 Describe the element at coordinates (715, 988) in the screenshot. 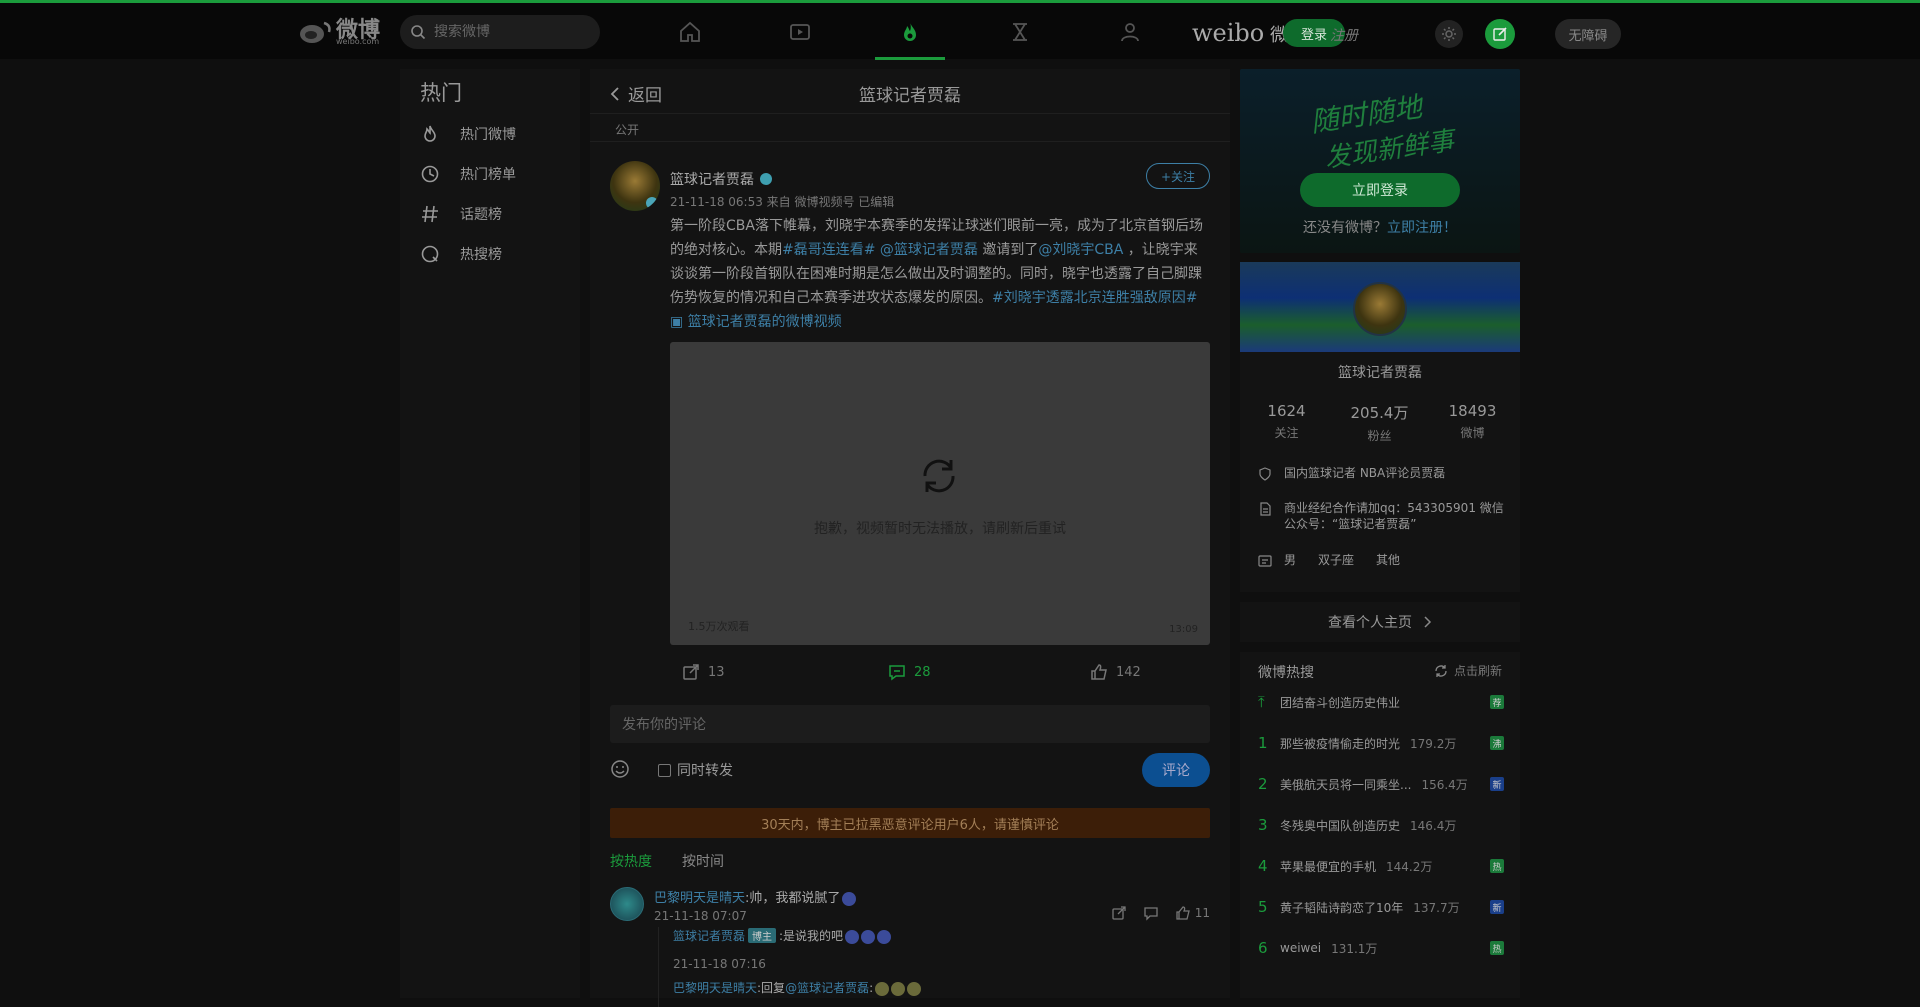

I see `reply-user: 巴黎明天是晴天` at that location.